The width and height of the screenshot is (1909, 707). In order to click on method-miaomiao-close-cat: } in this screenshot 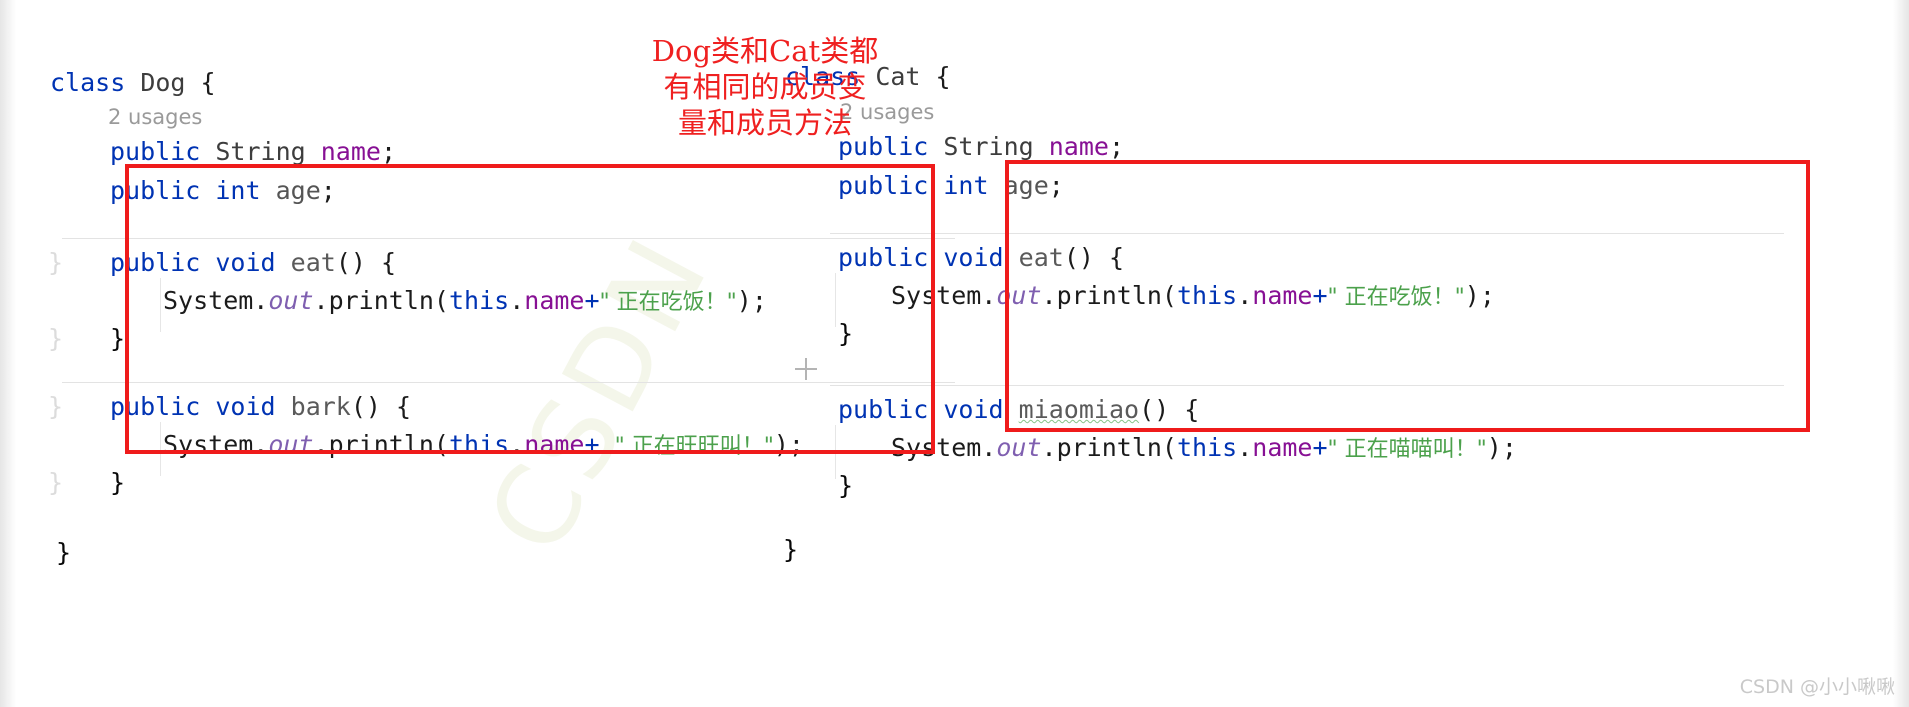, I will do `click(846, 485)`.